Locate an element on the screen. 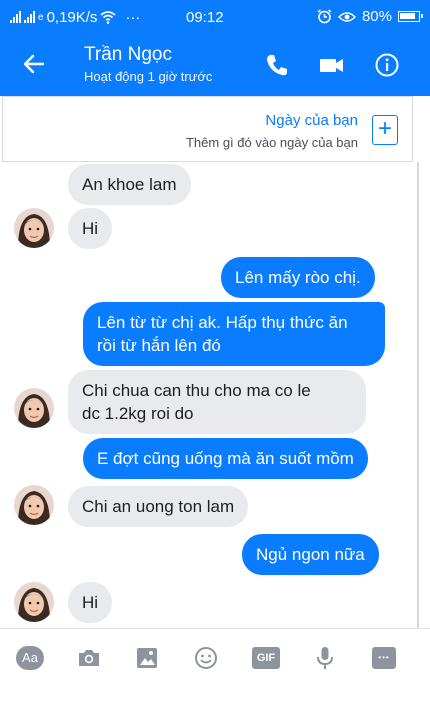 This screenshot has height=713, width=430. message-outgoing: Ngủ ngon nữa is located at coordinates (310, 554).